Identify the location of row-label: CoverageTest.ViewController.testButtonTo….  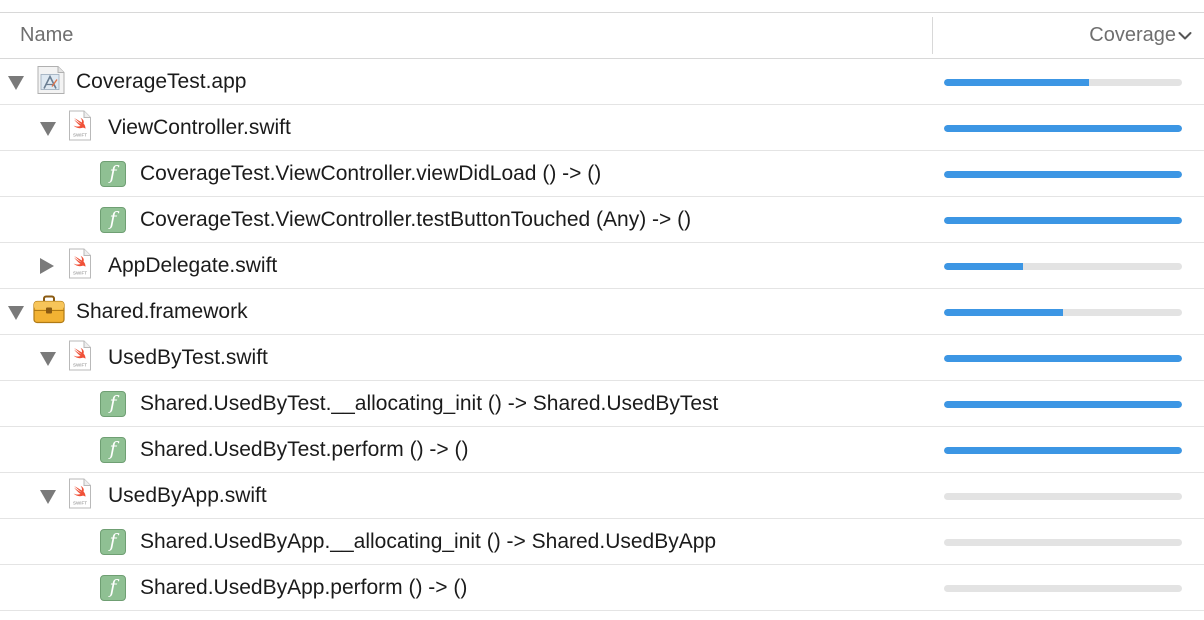
(416, 219).